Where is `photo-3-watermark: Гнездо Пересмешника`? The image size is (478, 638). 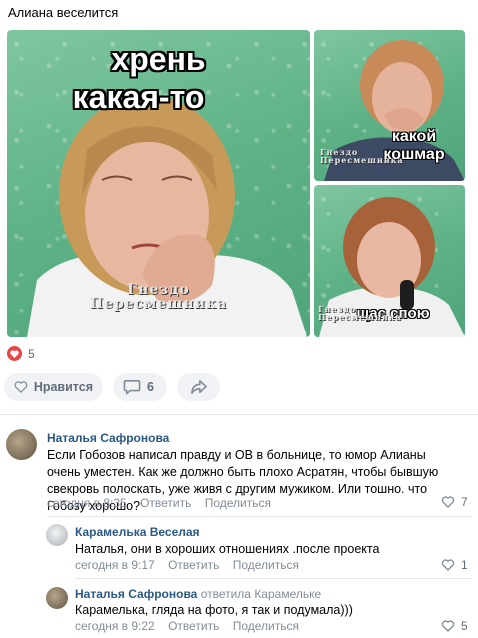 photo-3-watermark: Гнездо Пересмешника is located at coordinates (360, 313).